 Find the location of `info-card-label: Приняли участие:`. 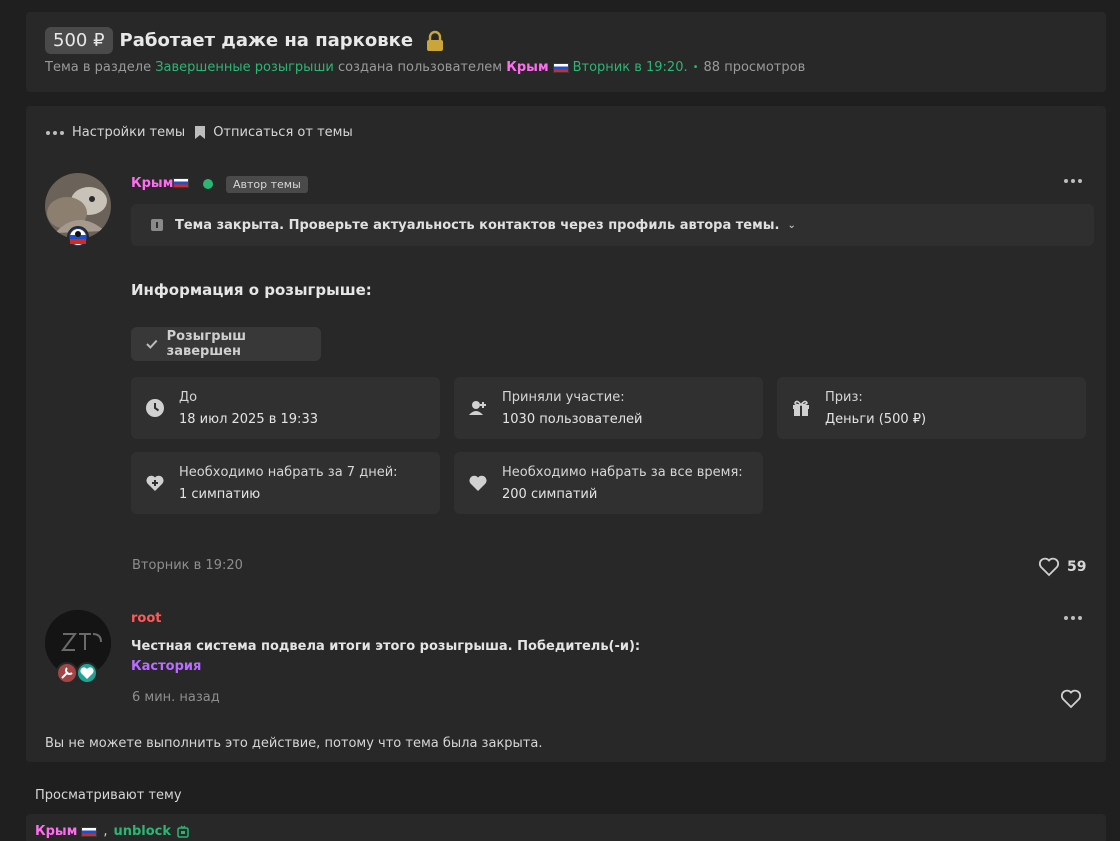

info-card-label: Приняли участие: is located at coordinates (563, 397).